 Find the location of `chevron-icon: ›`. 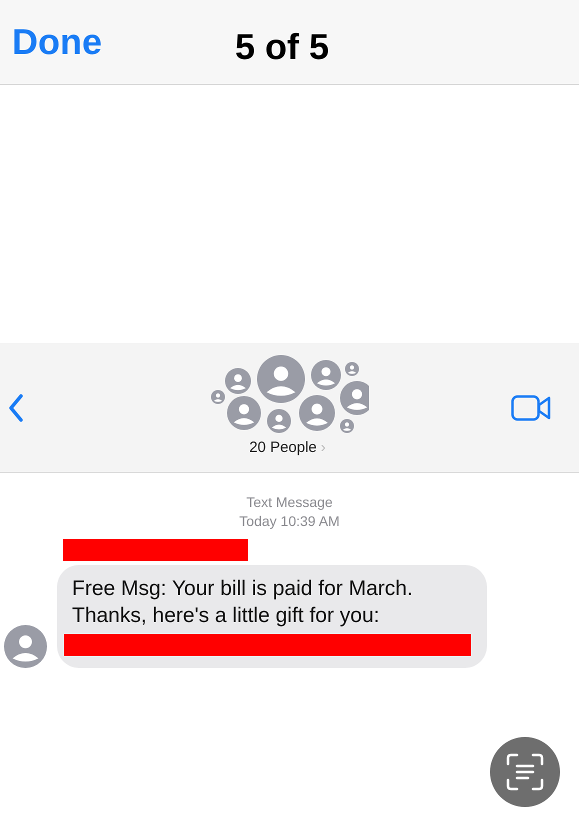

chevron-icon: › is located at coordinates (323, 448).